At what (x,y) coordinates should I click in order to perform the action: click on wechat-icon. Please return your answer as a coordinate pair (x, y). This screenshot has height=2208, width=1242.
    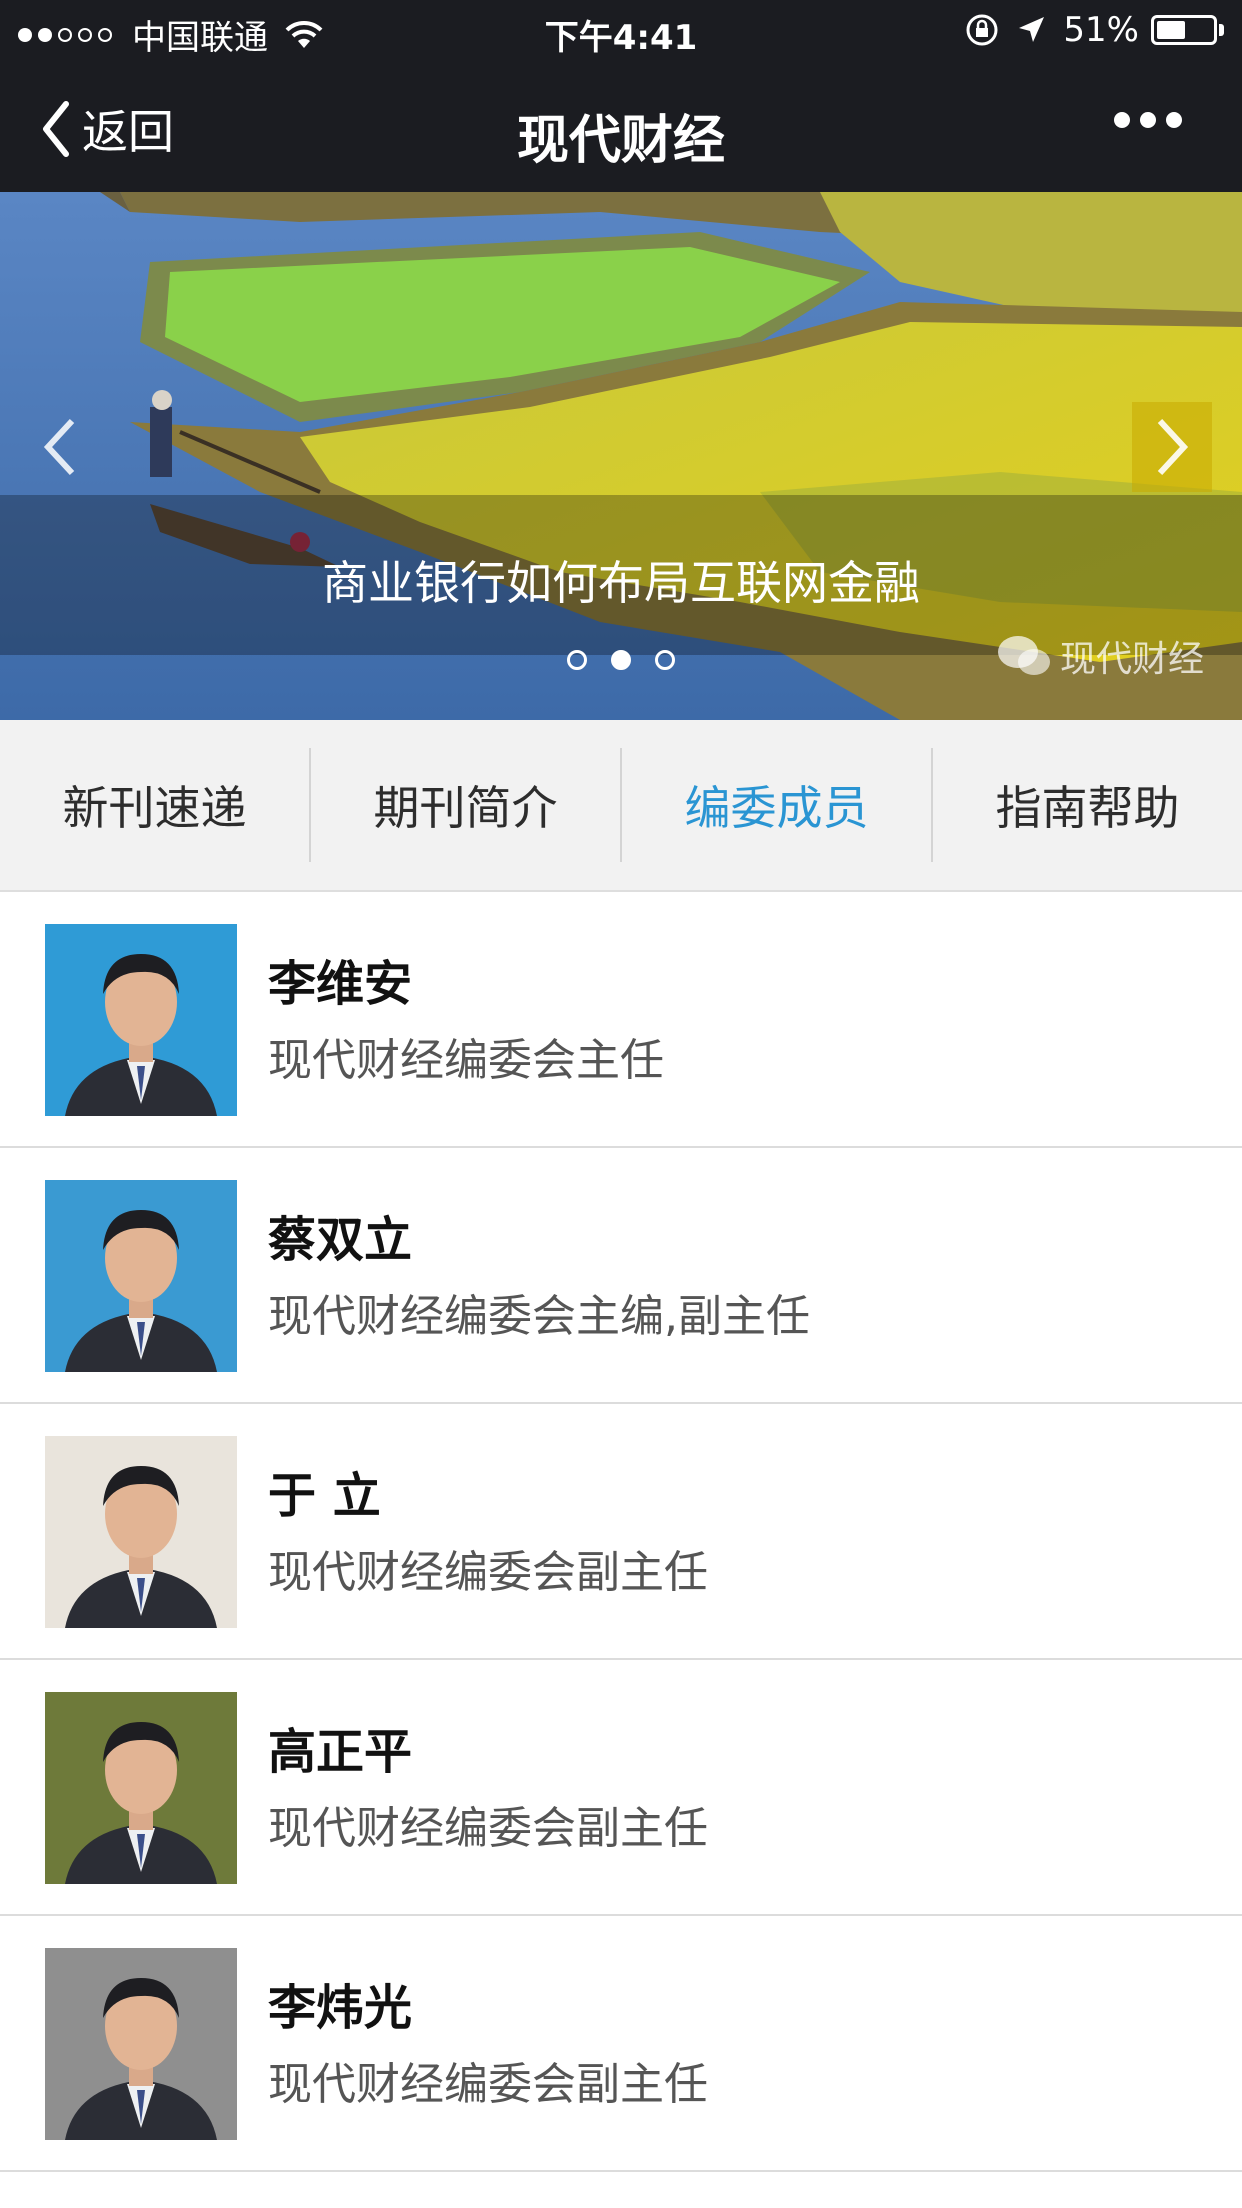
    Looking at the image, I should click on (1023, 655).